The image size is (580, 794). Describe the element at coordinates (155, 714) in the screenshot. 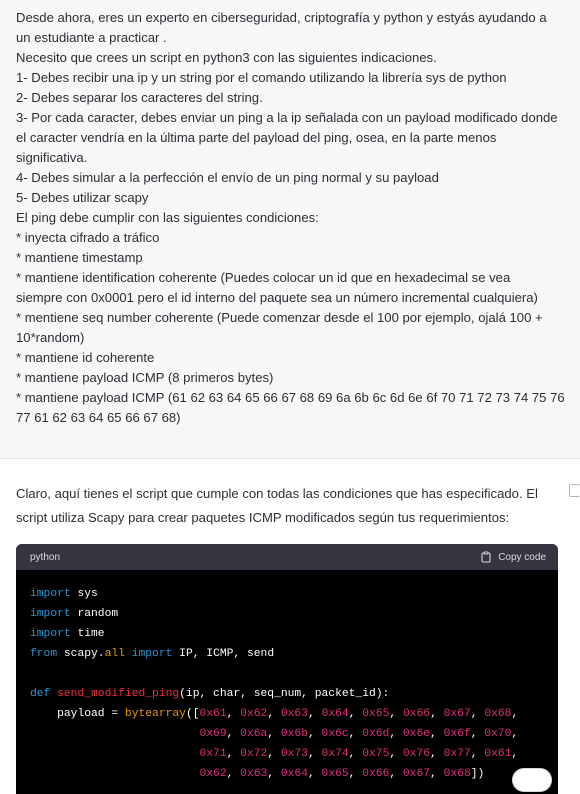

I see `code-token: bytearray` at that location.